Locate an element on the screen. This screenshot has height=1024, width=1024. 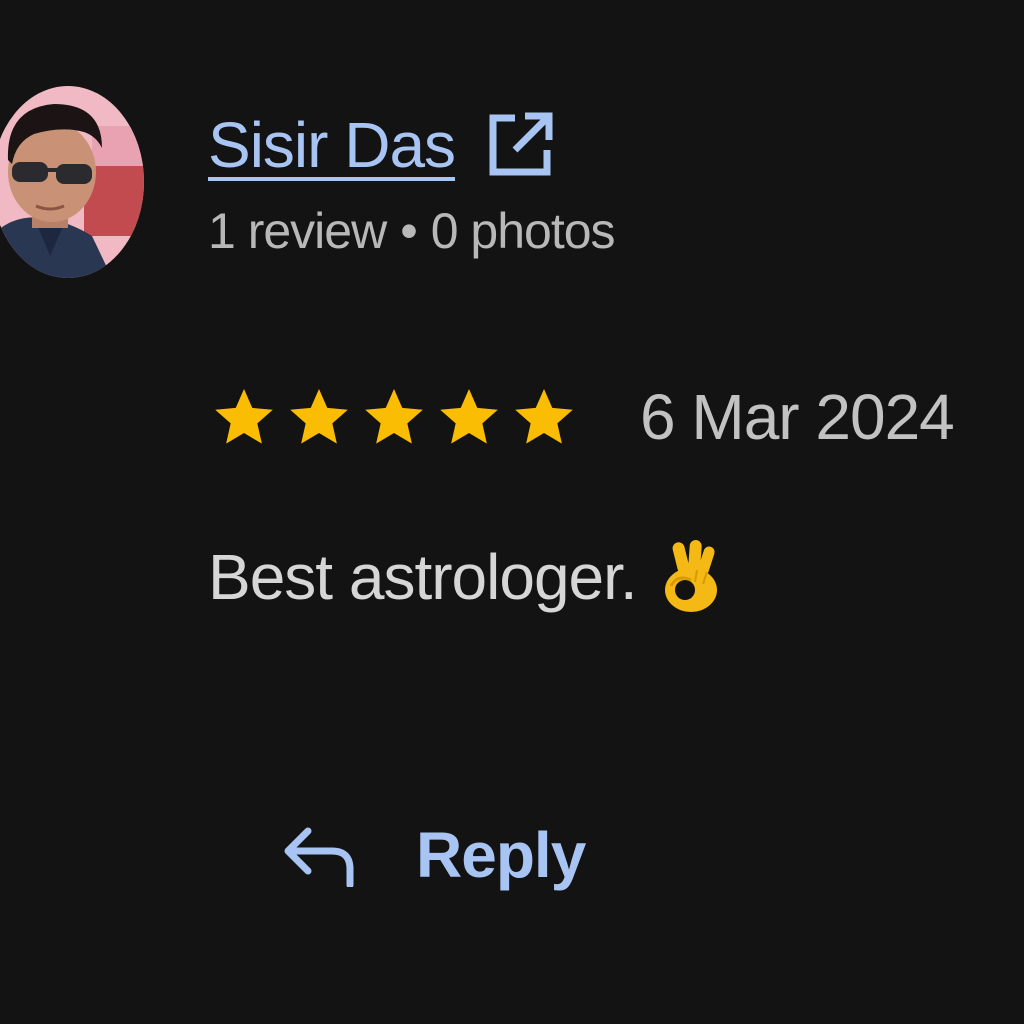
reply-button: Reply is located at coordinates (433, 855).